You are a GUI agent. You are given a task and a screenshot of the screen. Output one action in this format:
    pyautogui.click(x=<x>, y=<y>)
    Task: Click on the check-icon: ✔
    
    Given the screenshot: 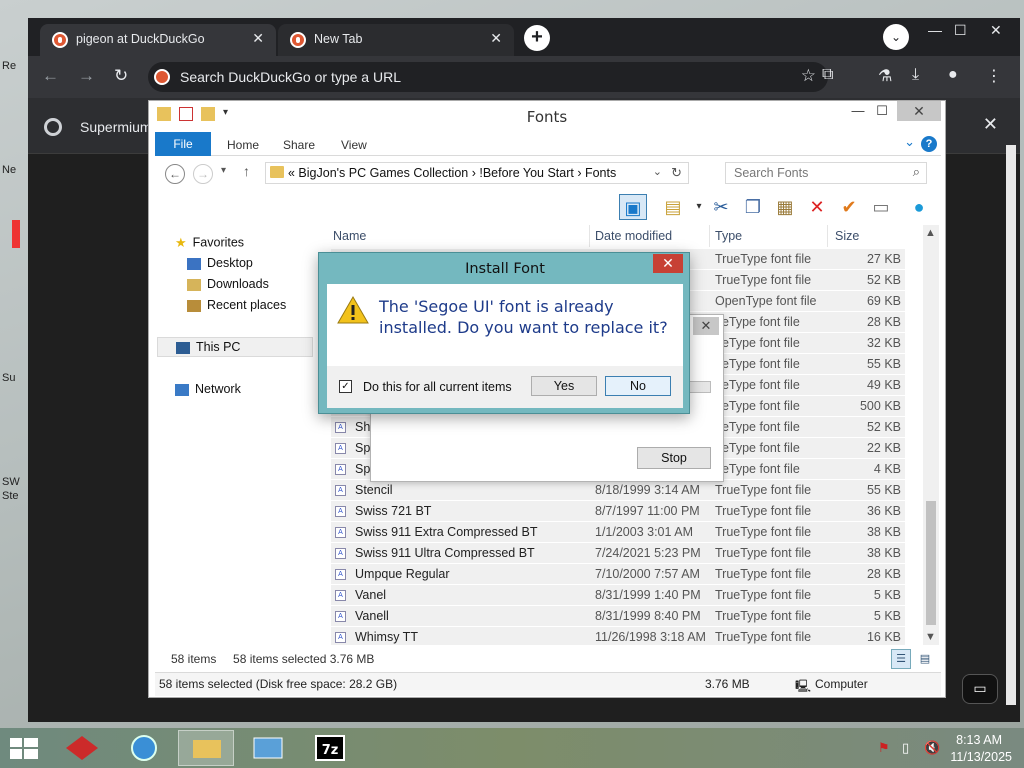 What is the action you would take?
    pyautogui.click(x=849, y=207)
    